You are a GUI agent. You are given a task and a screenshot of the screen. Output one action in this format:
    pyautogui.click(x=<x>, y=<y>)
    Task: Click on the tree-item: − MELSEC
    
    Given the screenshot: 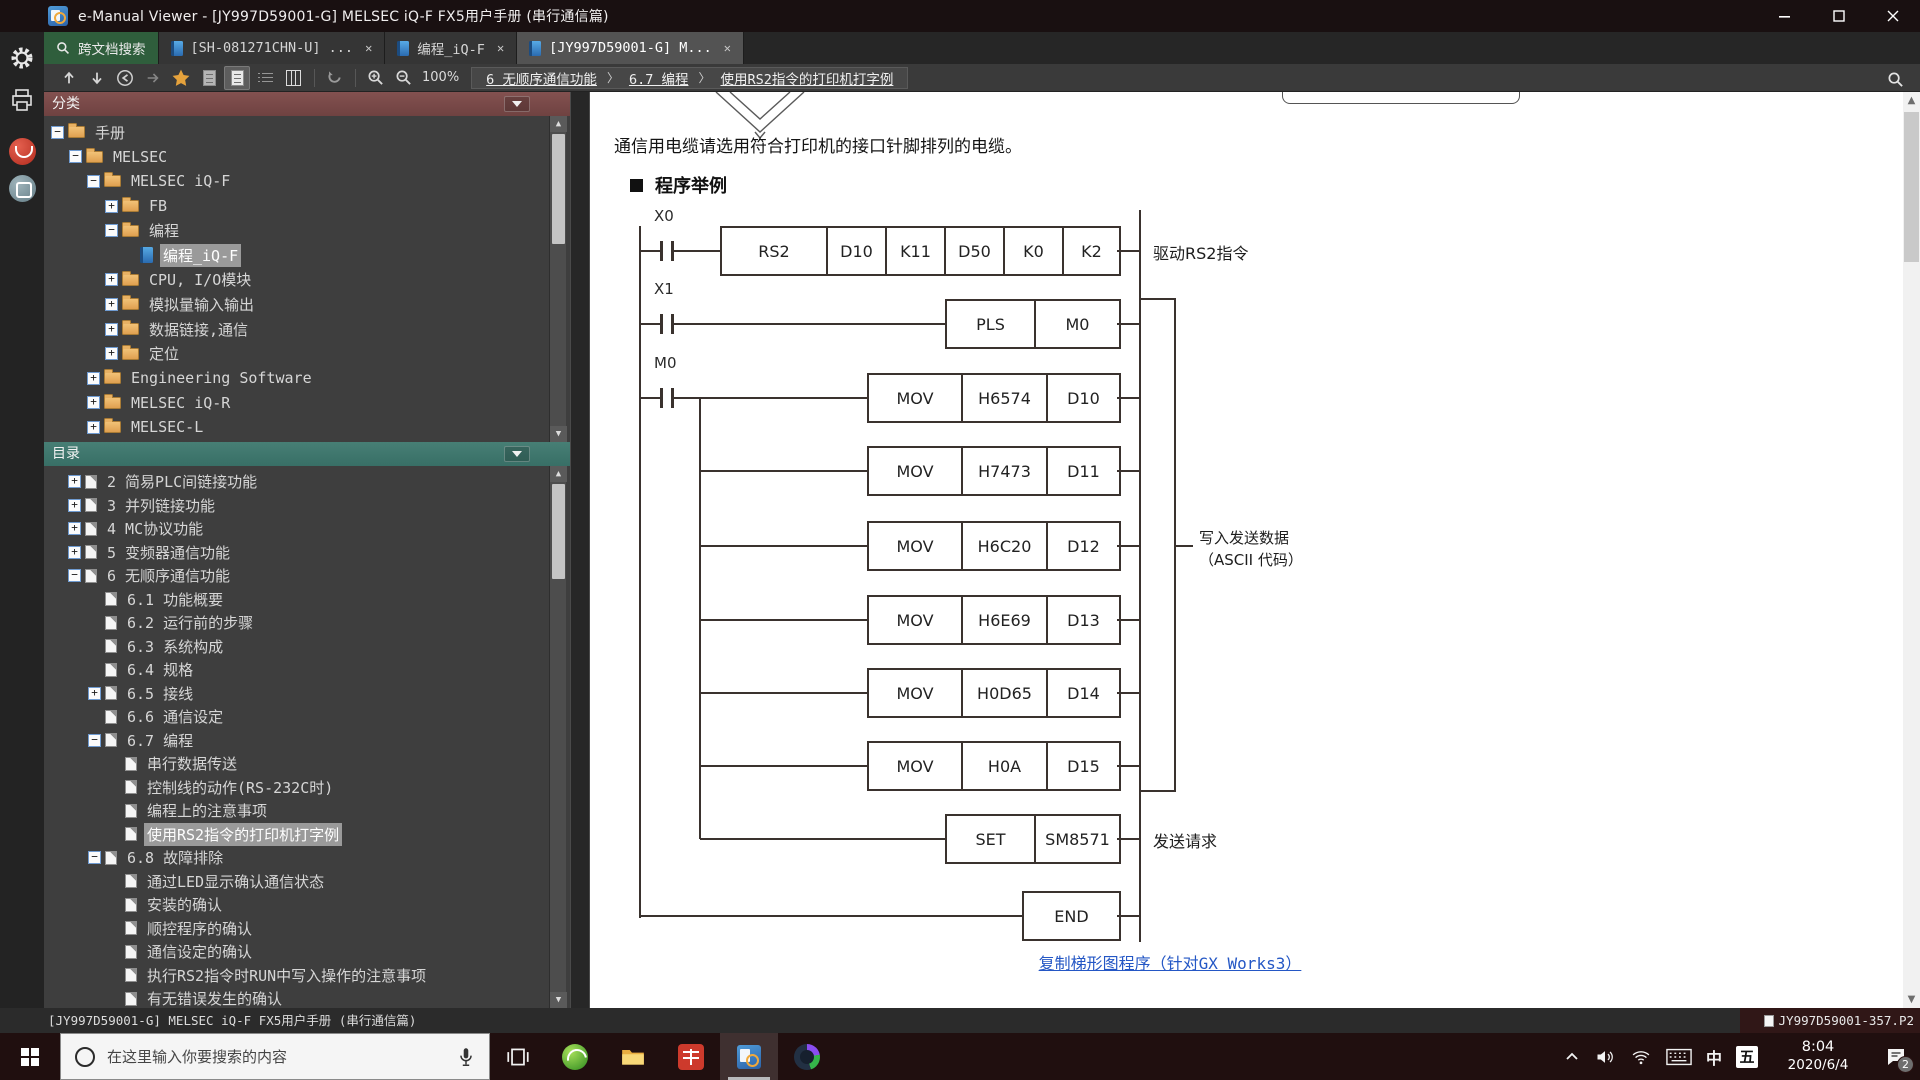 What is the action you would take?
    pyautogui.click(x=296, y=157)
    